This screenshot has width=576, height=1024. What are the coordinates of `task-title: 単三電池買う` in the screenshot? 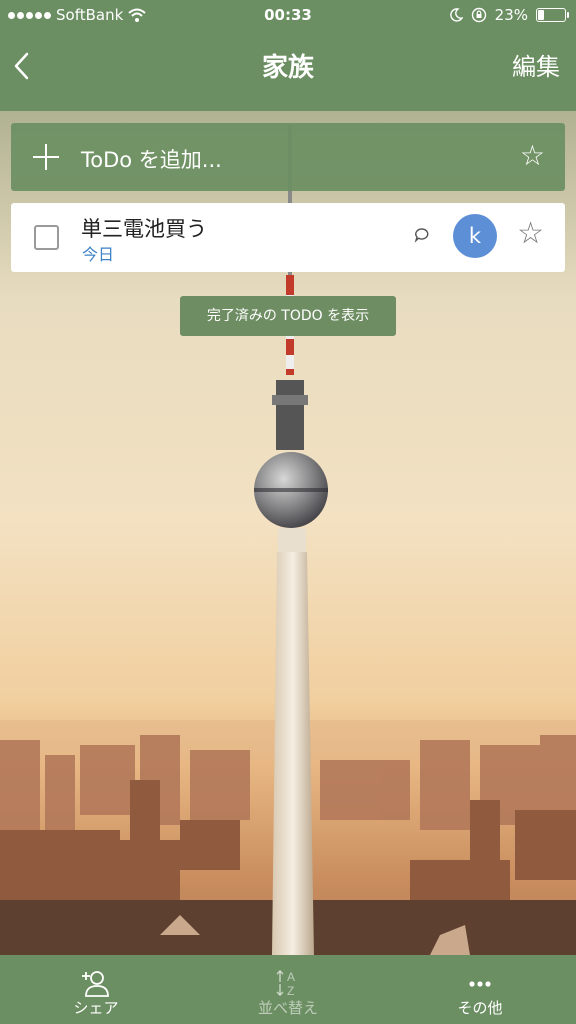 It's located at (144, 229).